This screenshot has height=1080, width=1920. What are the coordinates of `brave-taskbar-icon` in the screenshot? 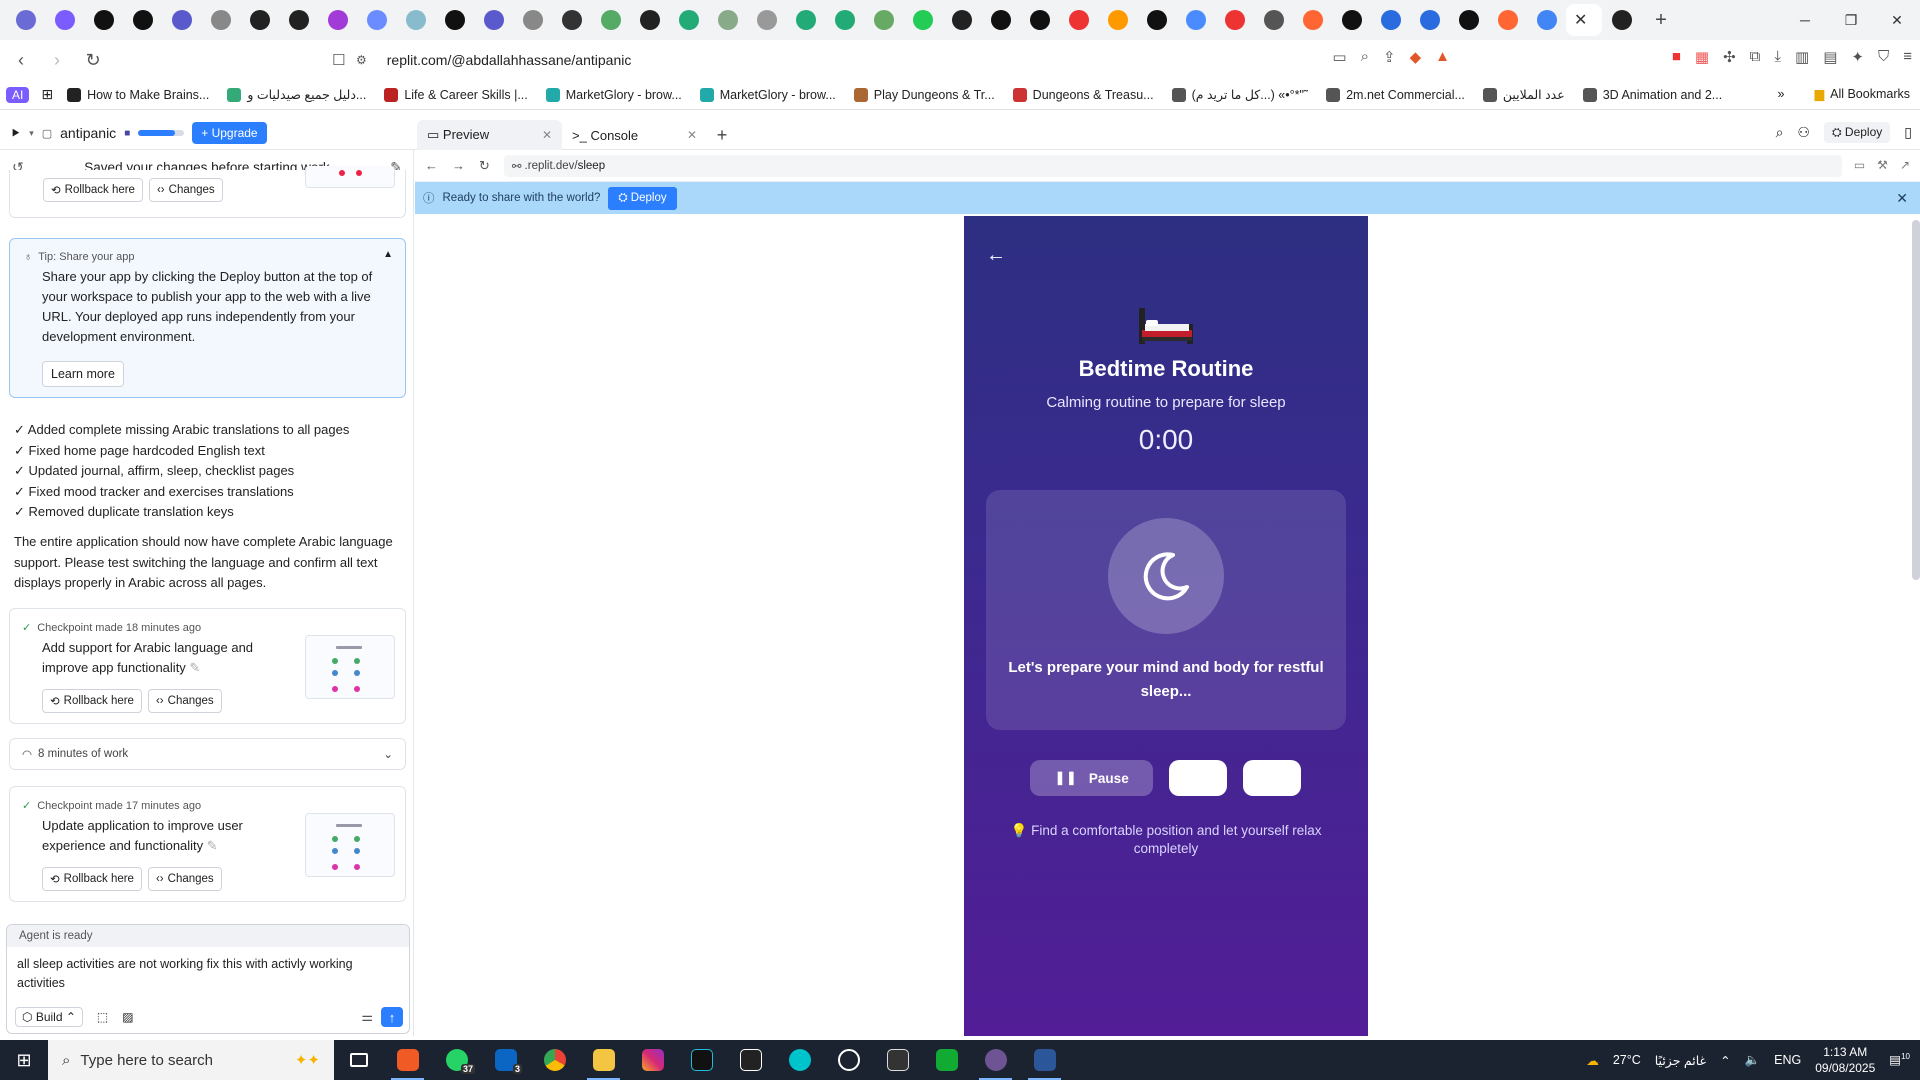 It's located at (407, 1060).